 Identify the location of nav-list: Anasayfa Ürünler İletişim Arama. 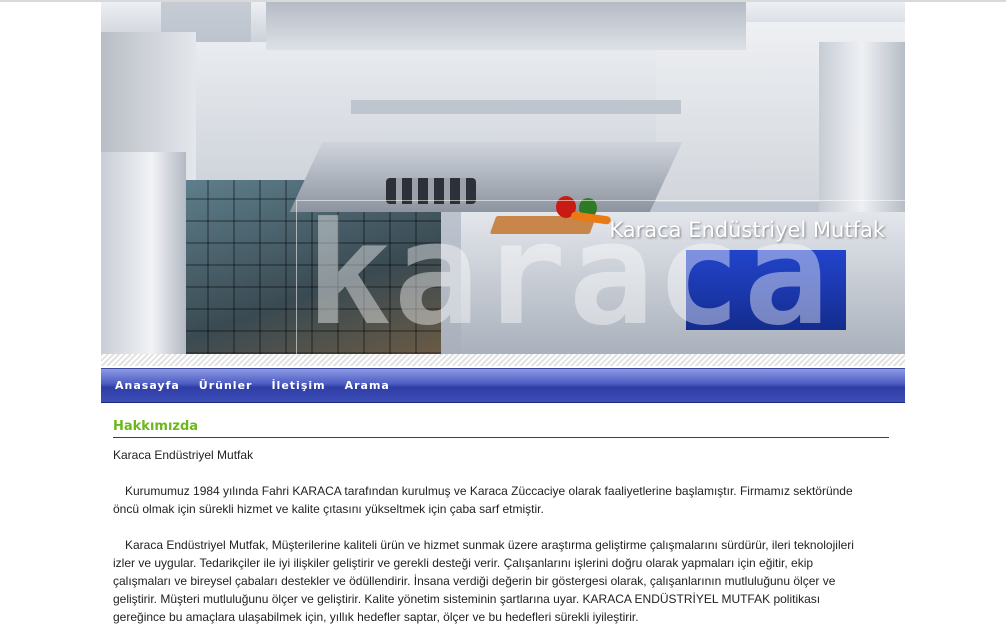
(503, 385).